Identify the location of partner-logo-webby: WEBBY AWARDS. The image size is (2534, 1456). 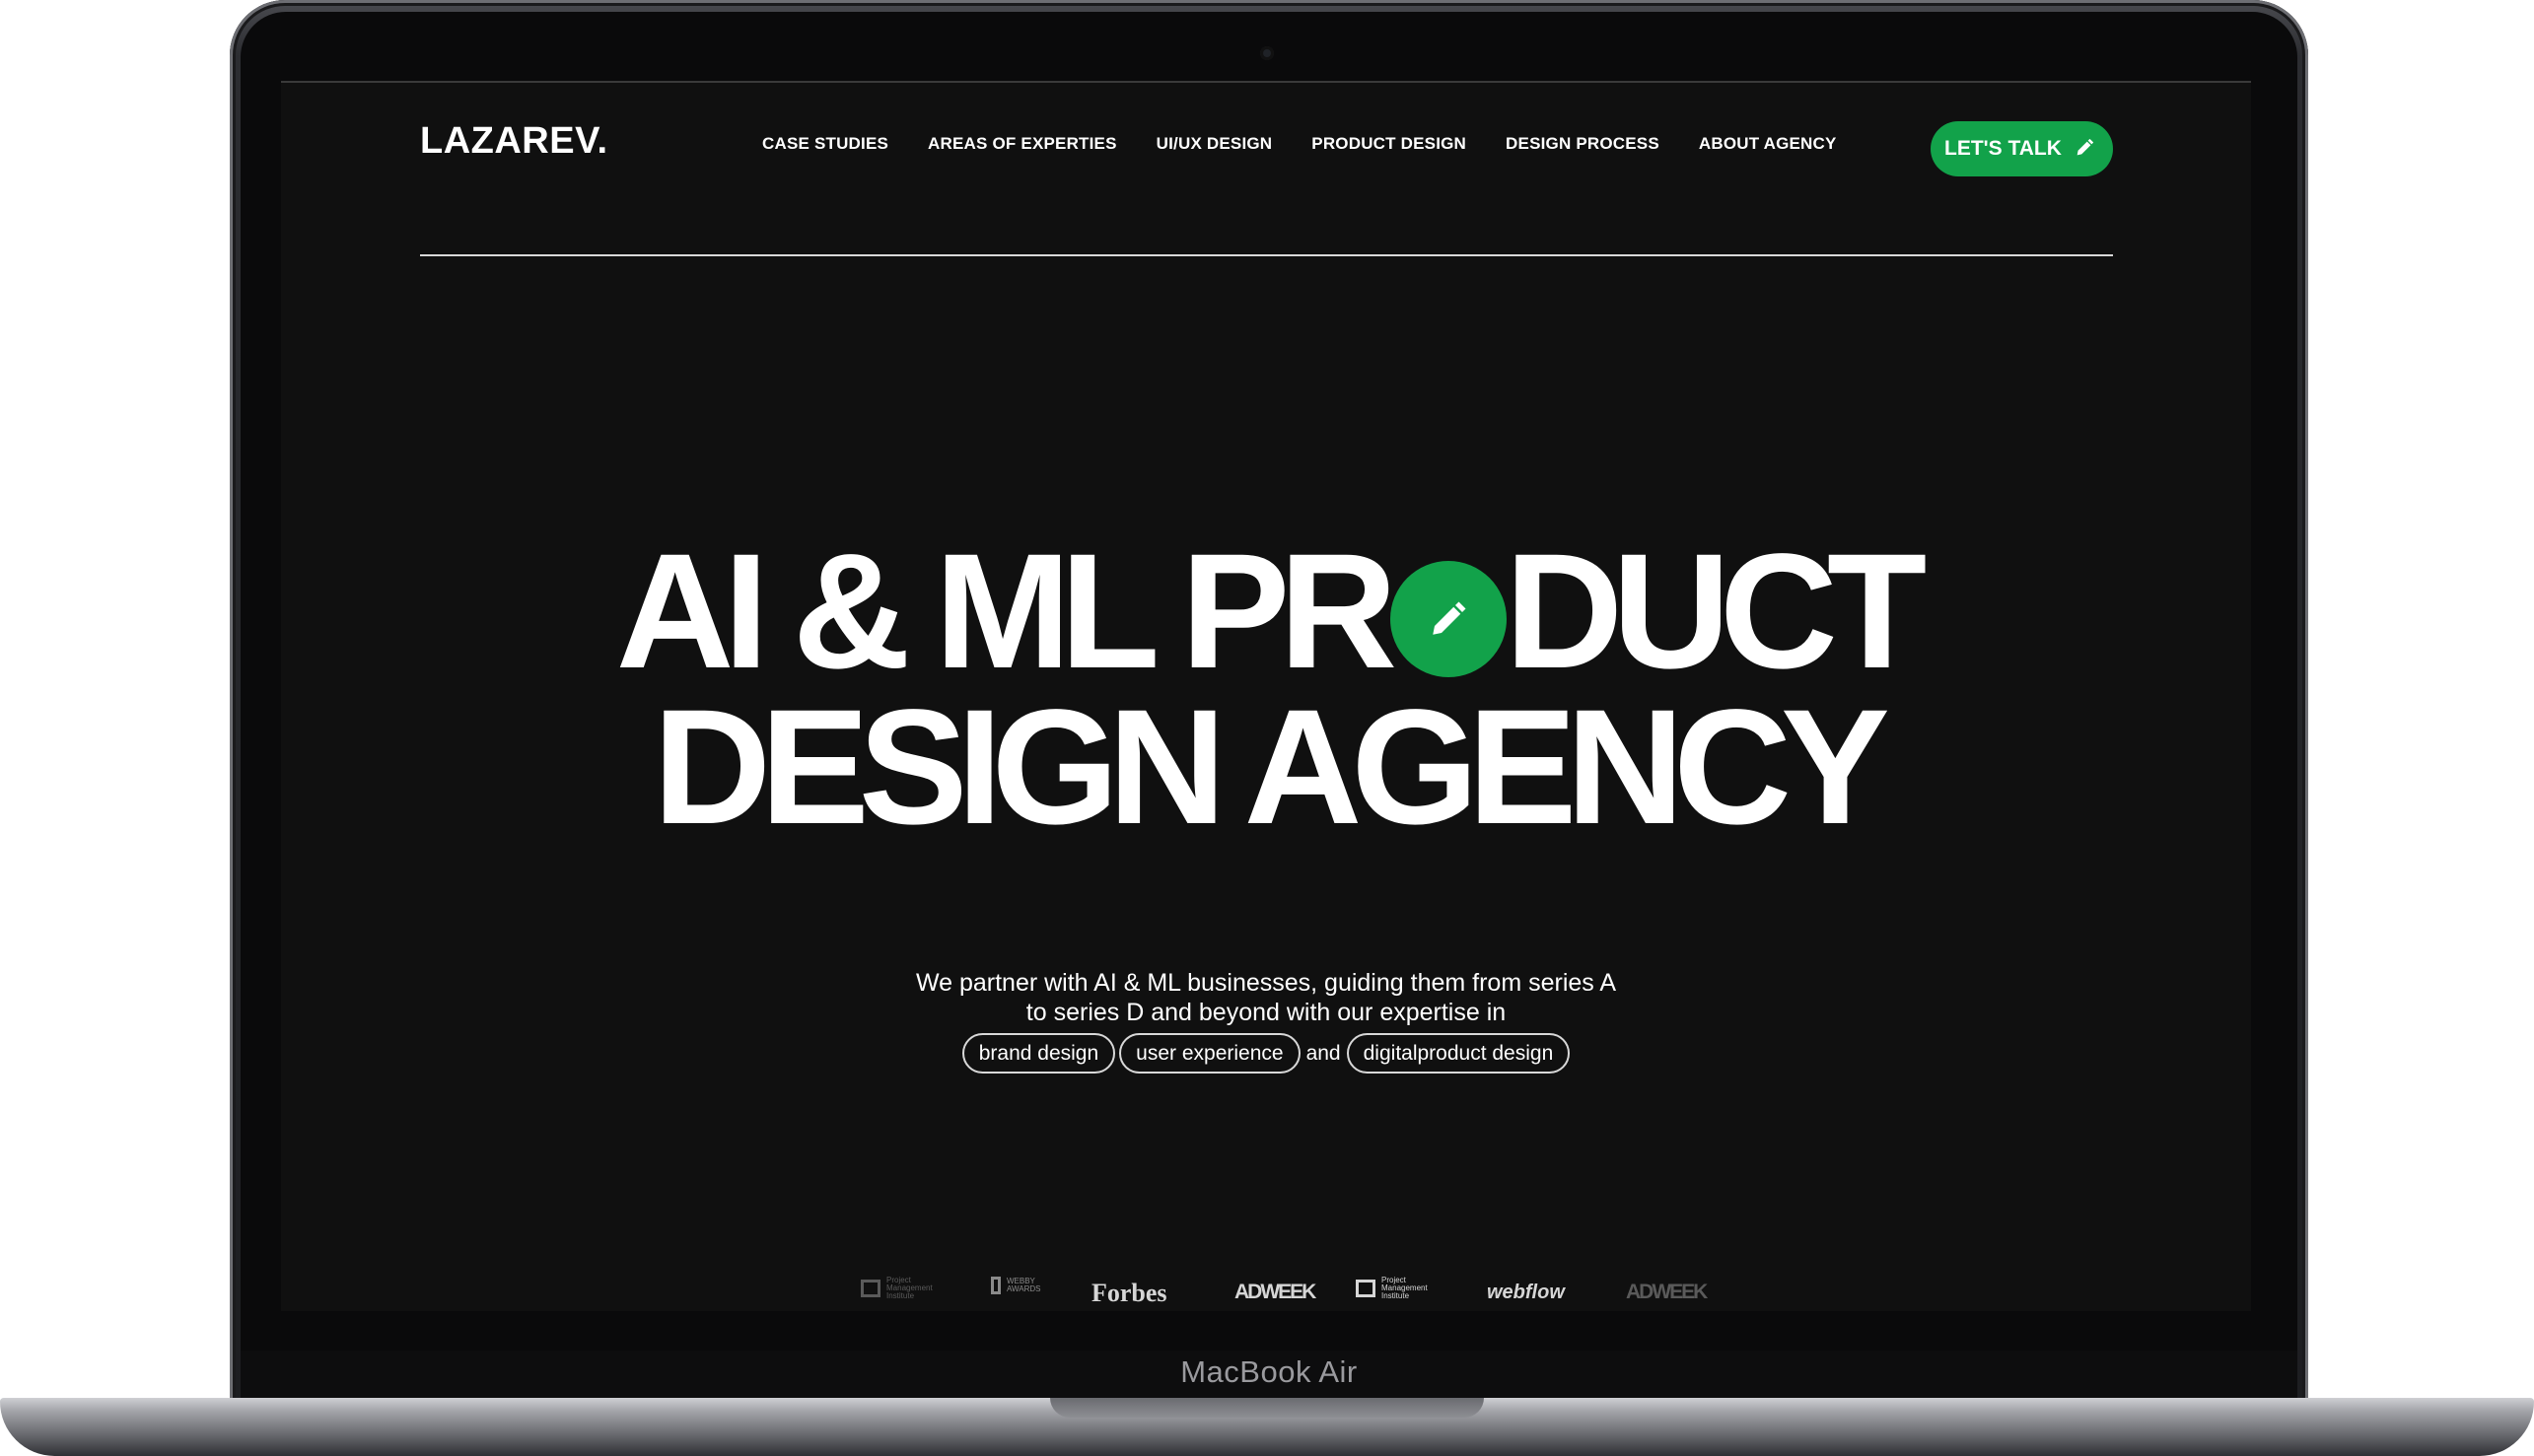
(1016, 1285).